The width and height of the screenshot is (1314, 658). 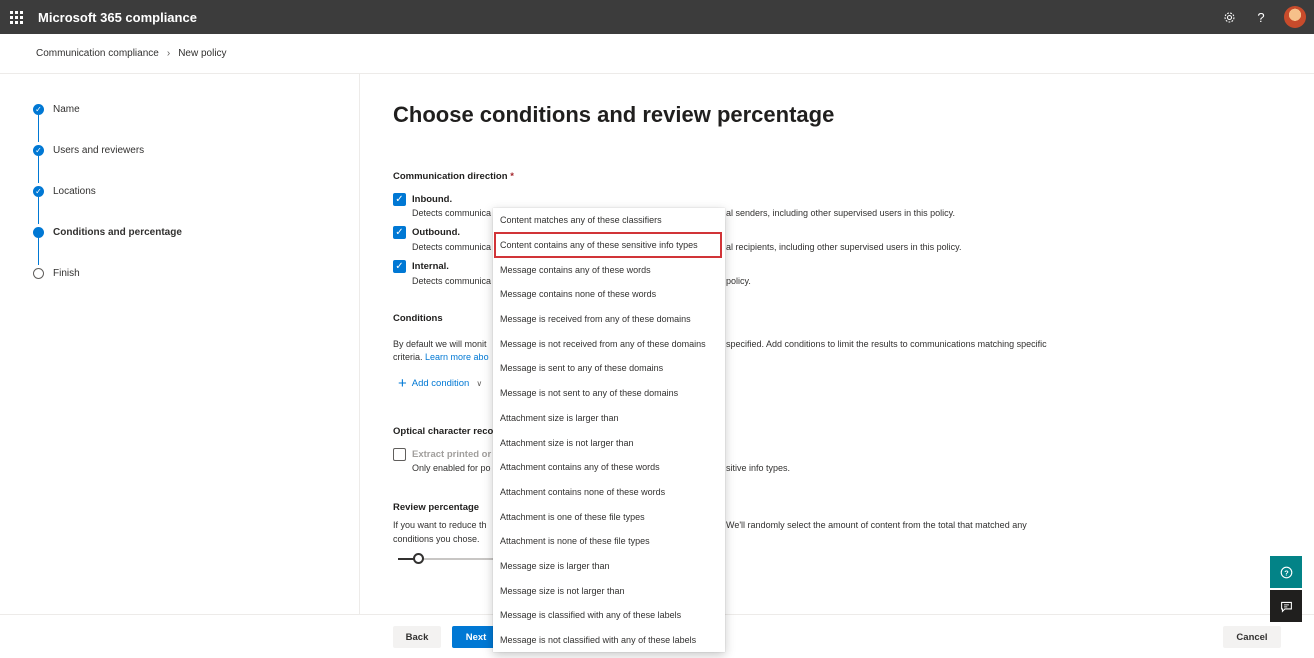 I want to click on plus-icon: +, so click(x=402, y=383).